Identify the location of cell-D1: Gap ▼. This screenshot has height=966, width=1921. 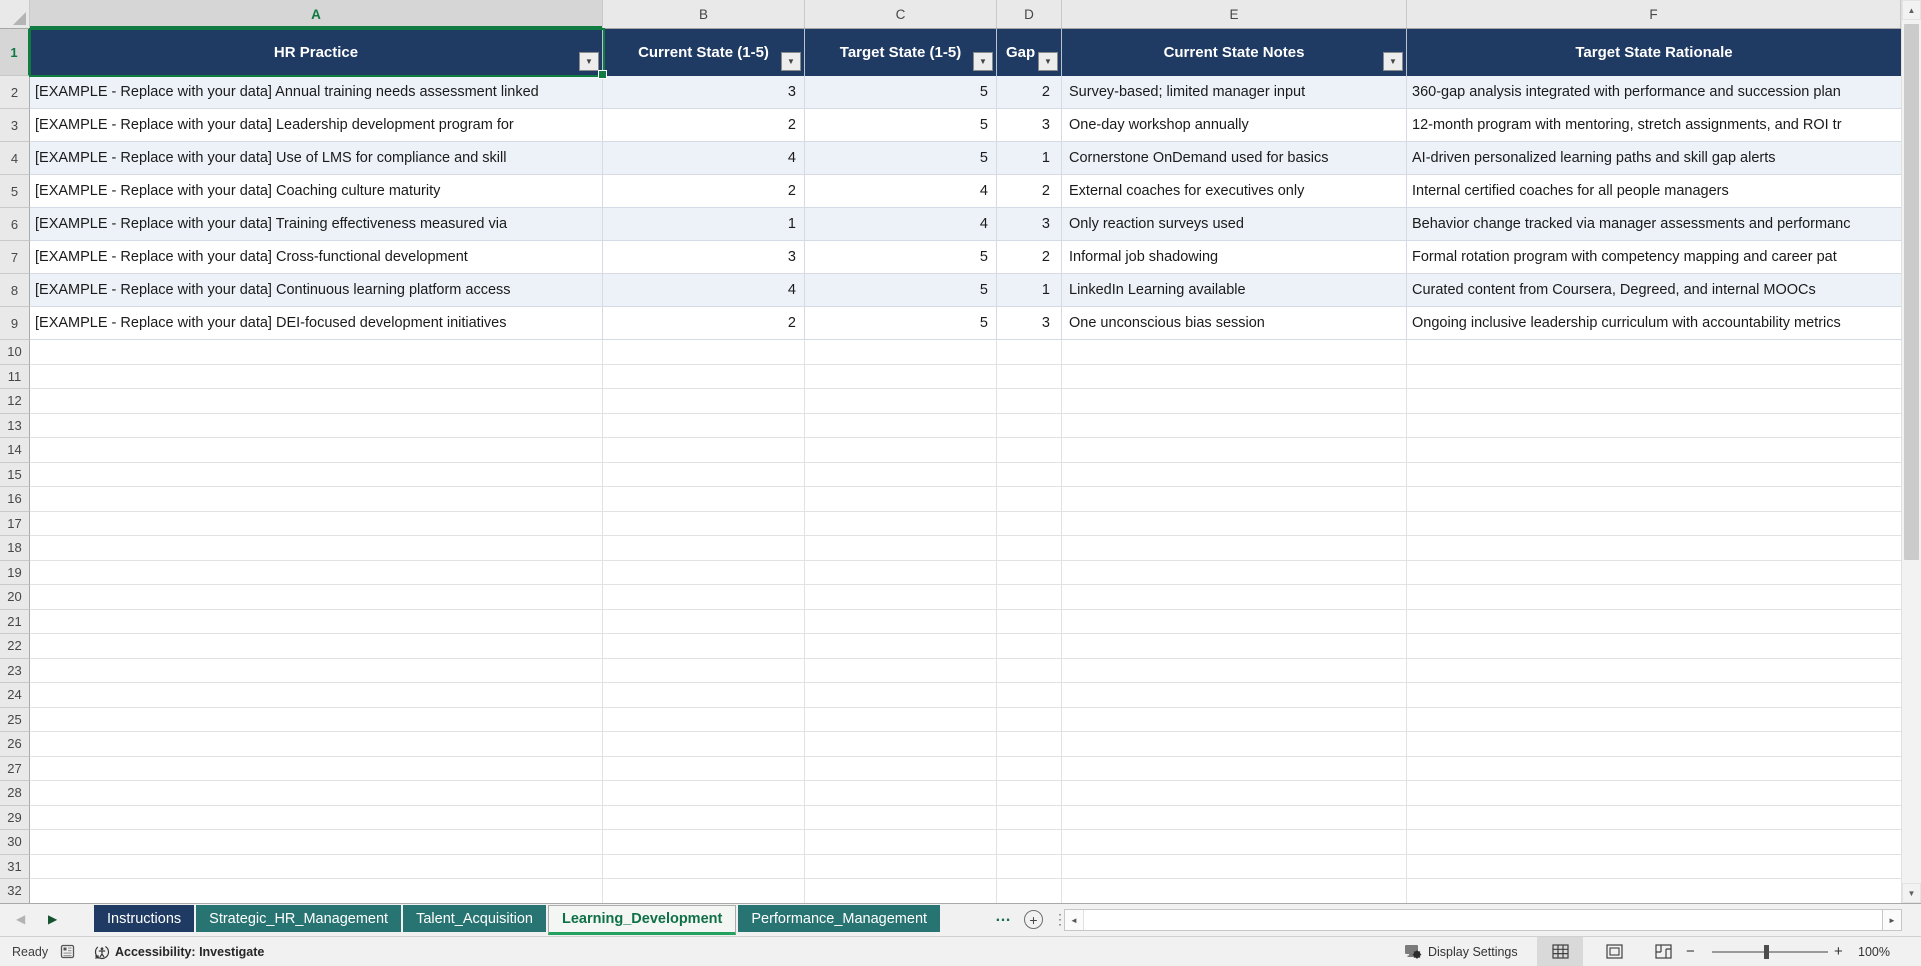
(1029, 52).